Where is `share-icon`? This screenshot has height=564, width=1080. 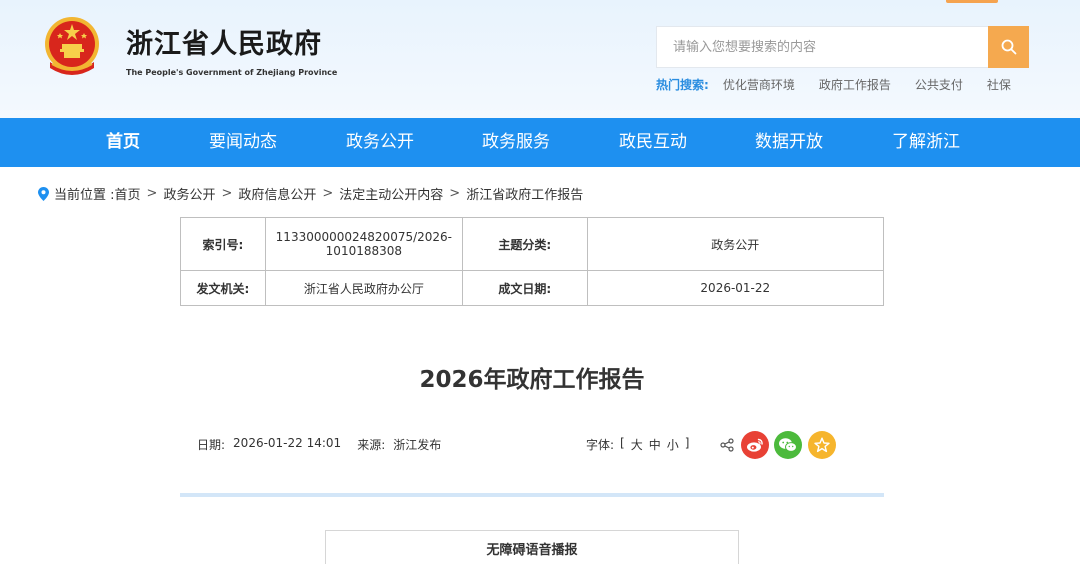
share-icon is located at coordinates (727, 445).